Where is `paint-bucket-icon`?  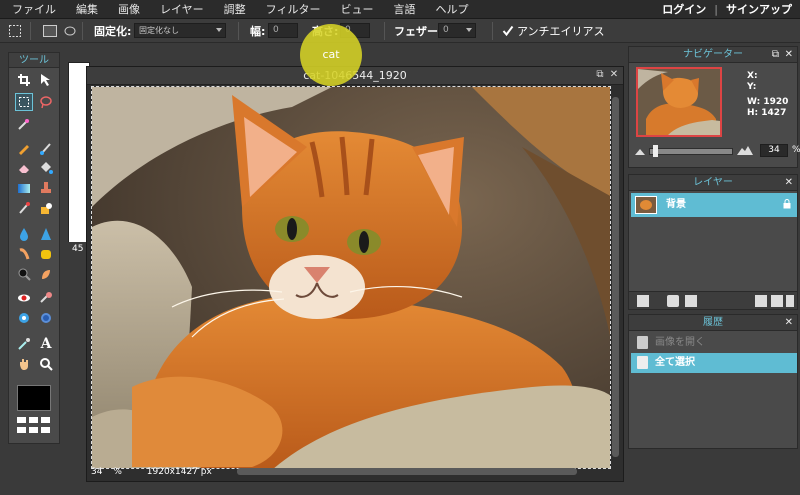 paint-bucket-icon is located at coordinates (46, 168).